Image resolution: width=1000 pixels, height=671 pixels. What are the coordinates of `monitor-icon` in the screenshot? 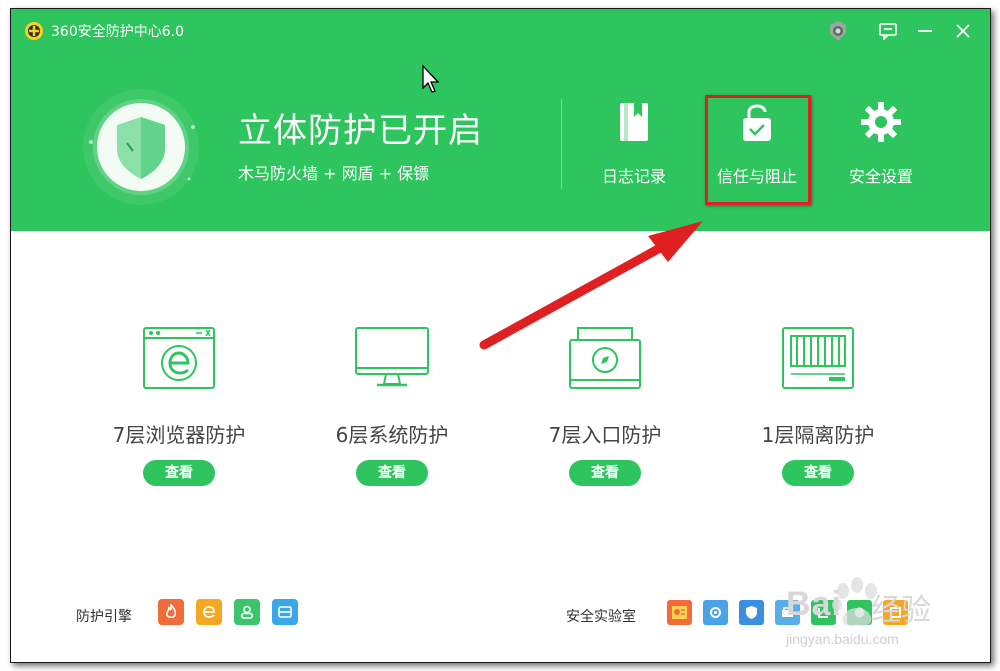 It's located at (392, 357).